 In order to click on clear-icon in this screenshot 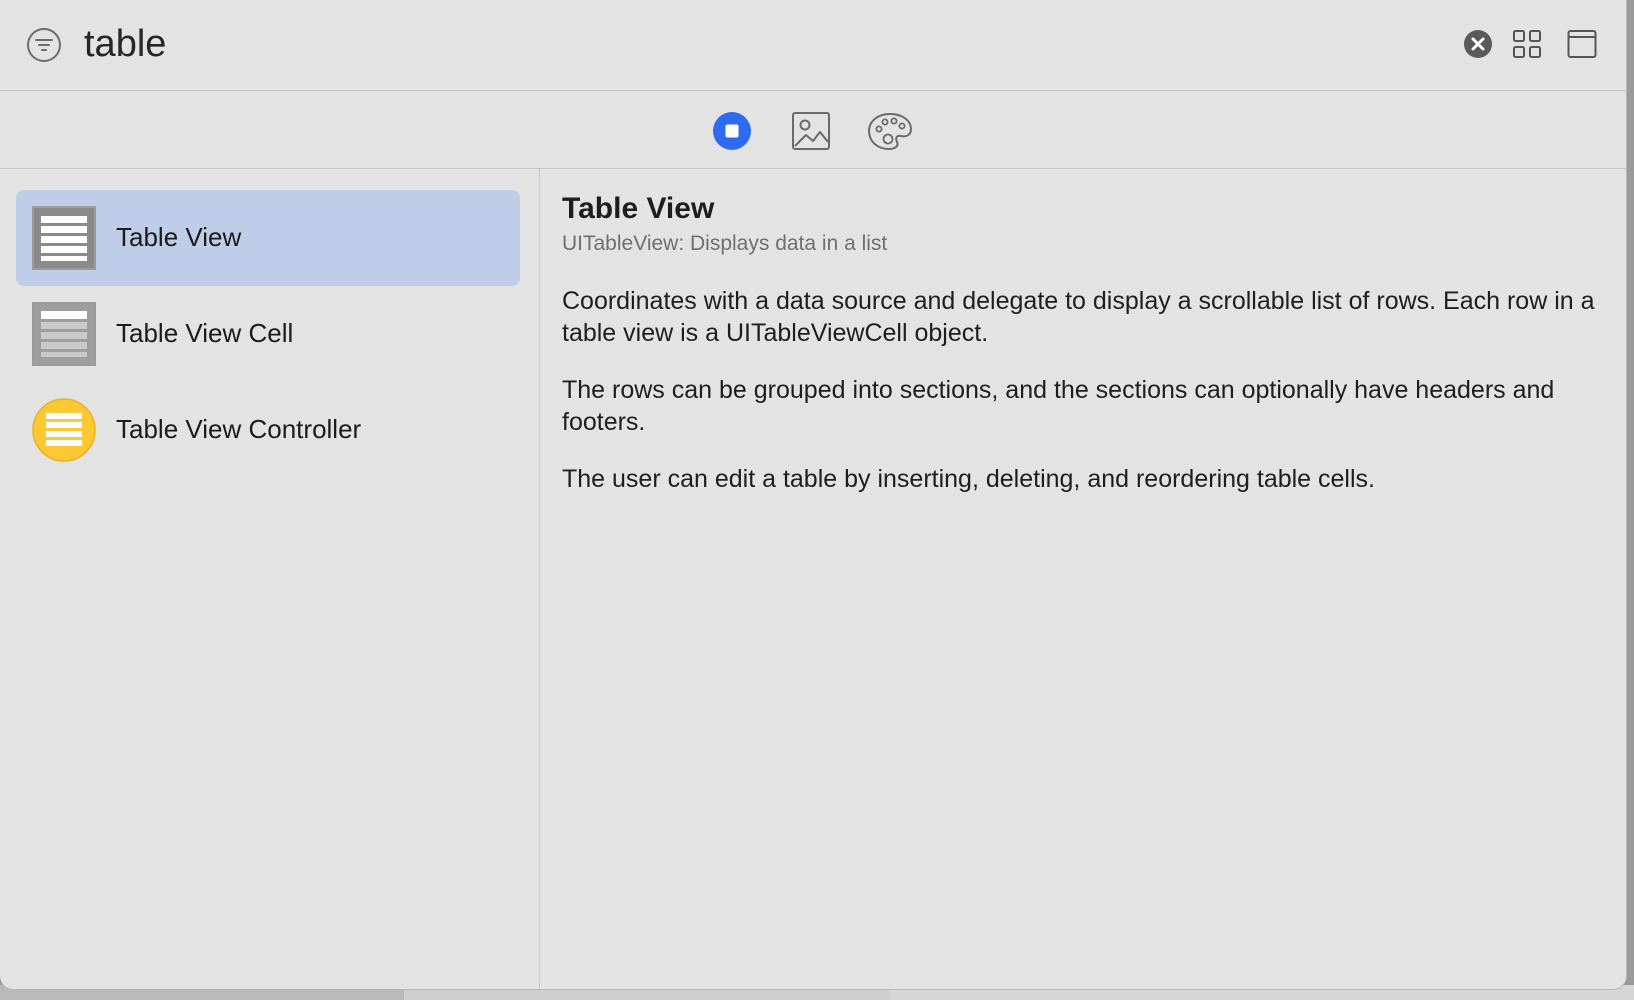, I will do `click(1478, 44)`.